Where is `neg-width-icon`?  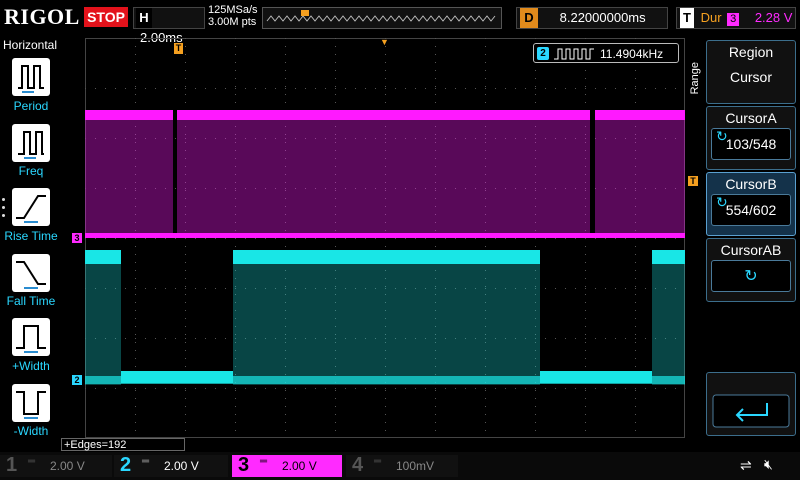
neg-width-icon is located at coordinates (31, 405).